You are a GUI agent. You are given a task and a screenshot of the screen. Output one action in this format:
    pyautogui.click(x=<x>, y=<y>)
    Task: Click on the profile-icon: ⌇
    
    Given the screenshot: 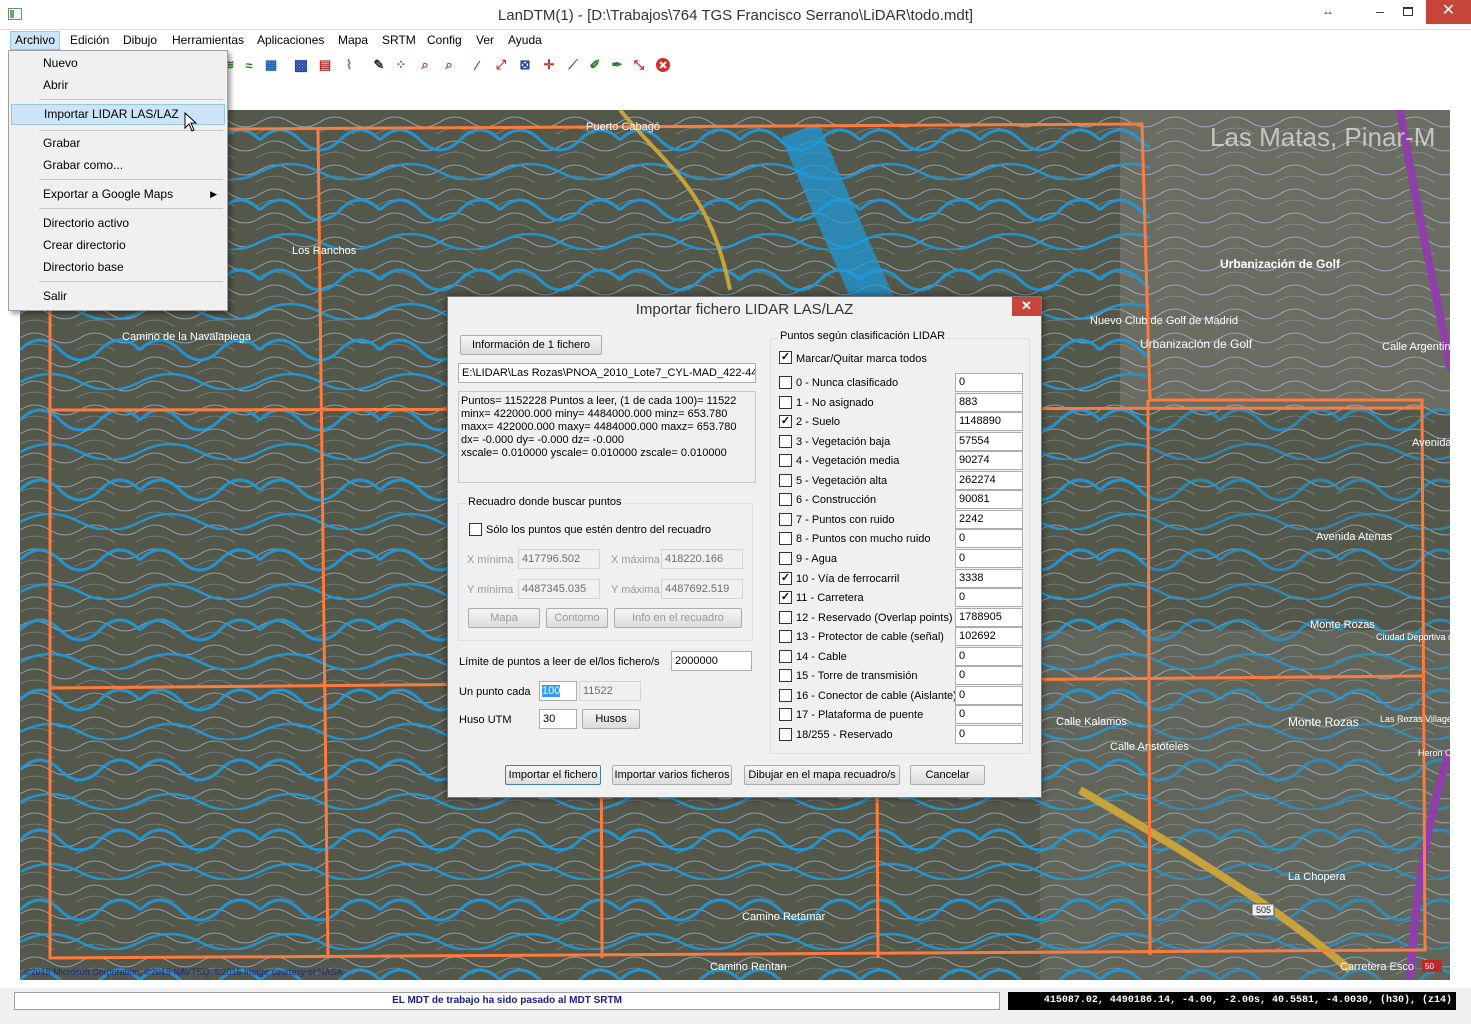 What is the action you would take?
    pyautogui.click(x=349, y=65)
    